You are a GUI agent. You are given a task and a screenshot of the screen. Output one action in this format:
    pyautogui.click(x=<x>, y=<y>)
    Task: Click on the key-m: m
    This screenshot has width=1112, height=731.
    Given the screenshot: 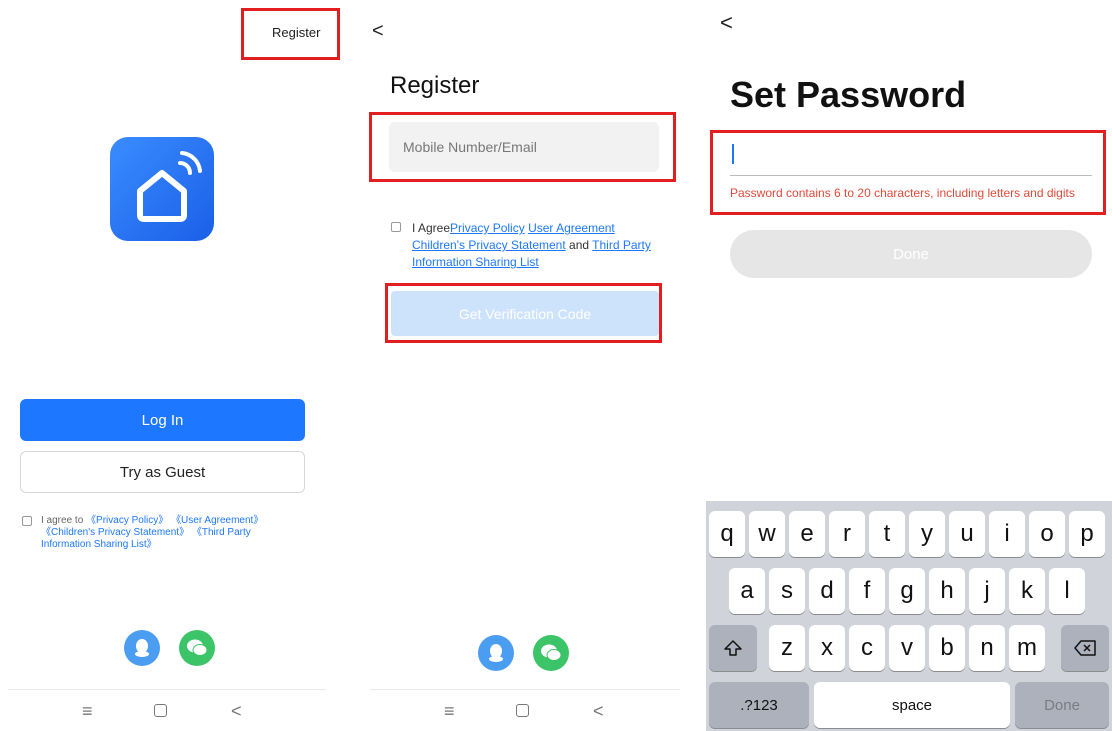 What is the action you would take?
    pyautogui.click(x=1027, y=648)
    